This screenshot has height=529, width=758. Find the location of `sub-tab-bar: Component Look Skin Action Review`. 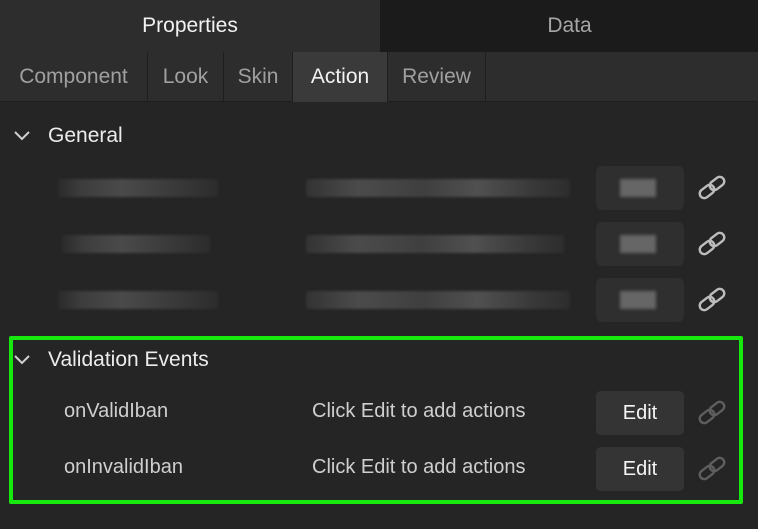

sub-tab-bar: Component Look Skin Action Review is located at coordinates (379, 77).